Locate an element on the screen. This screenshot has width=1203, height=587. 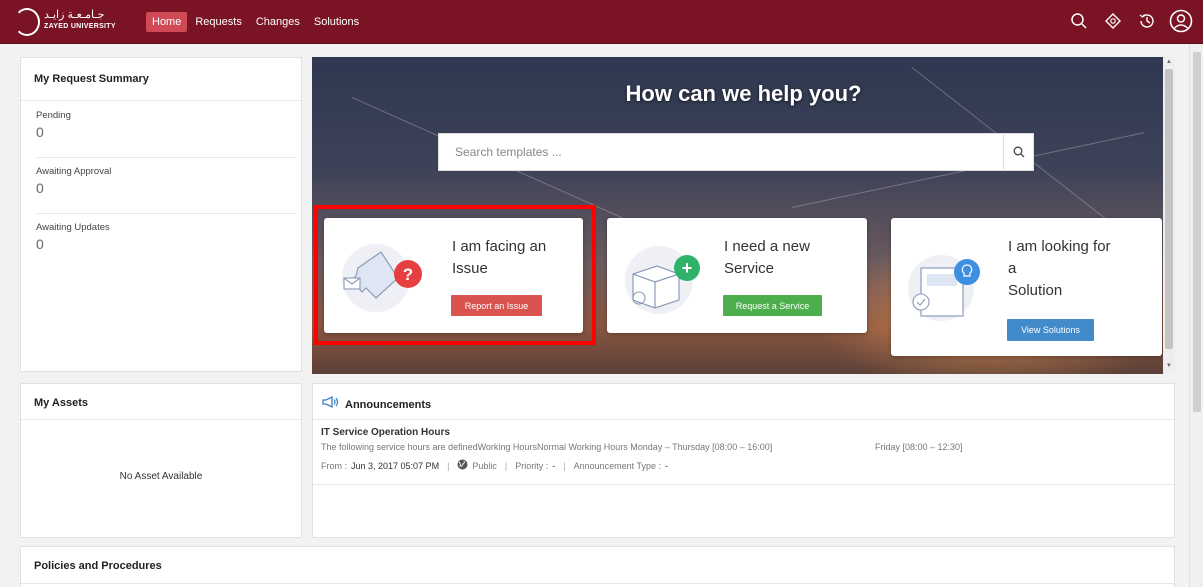
page-scrollbar-thumb is located at coordinates (1197, 232).